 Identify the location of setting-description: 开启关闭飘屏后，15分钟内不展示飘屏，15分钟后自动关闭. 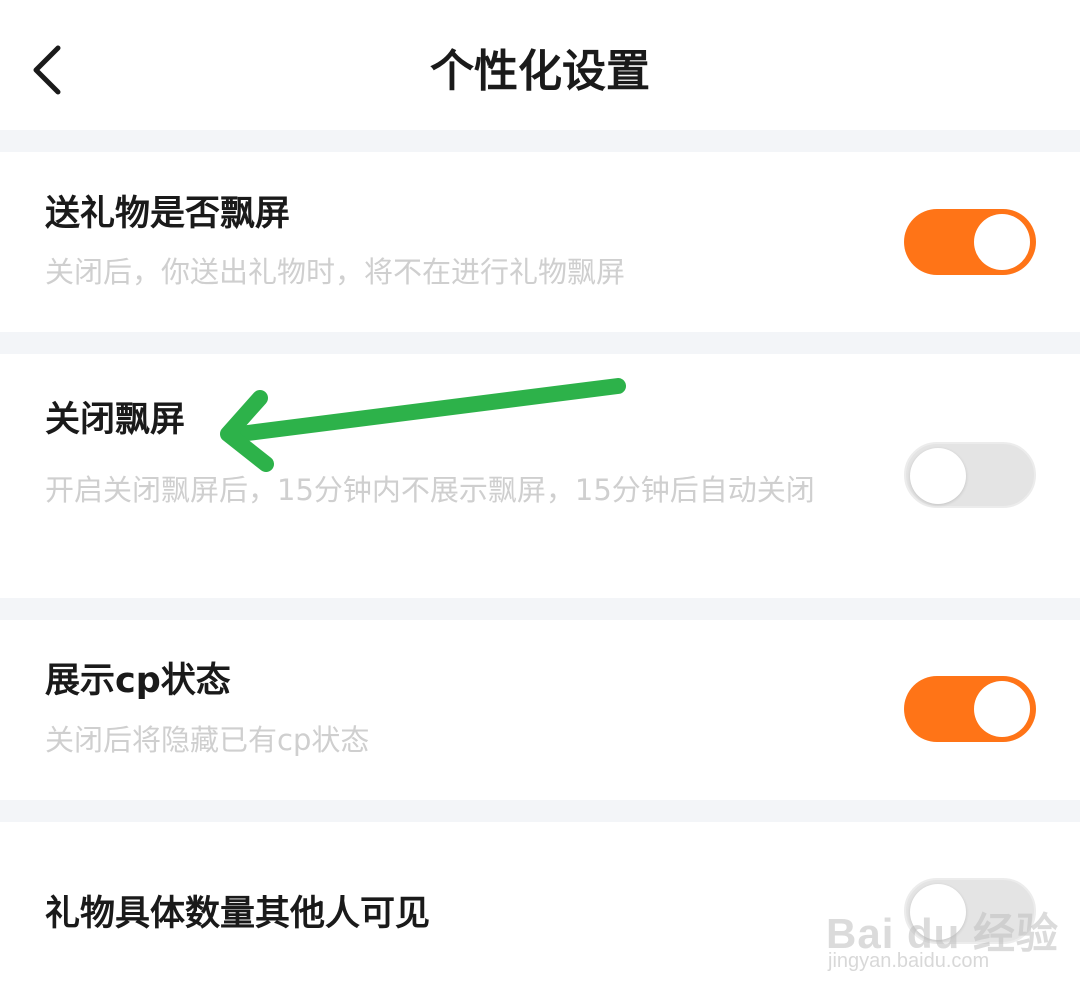
(430, 490).